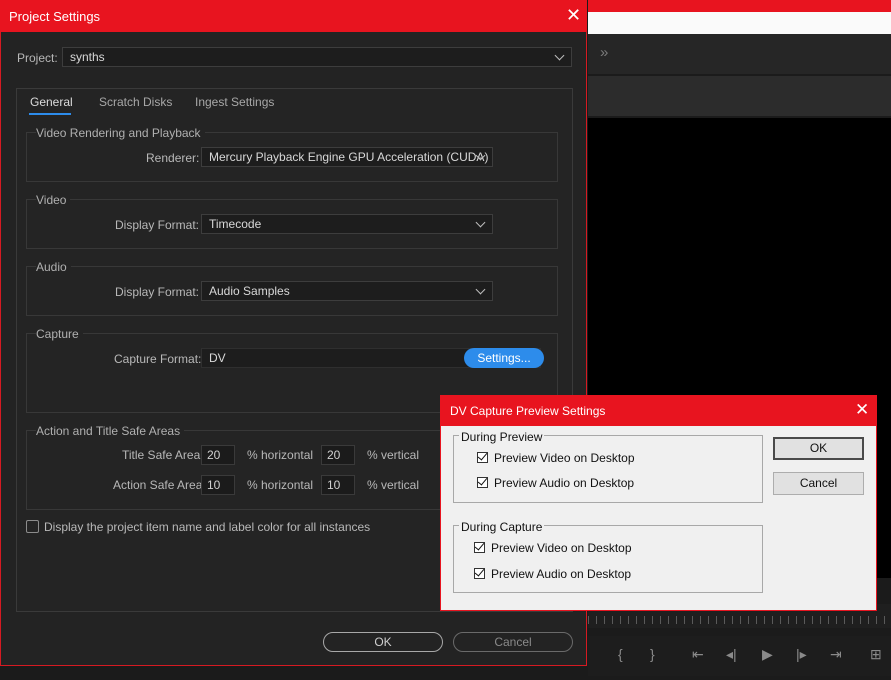  What do you see at coordinates (158, 359) in the screenshot?
I see `capture-format-label: Capture Format:` at bounding box center [158, 359].